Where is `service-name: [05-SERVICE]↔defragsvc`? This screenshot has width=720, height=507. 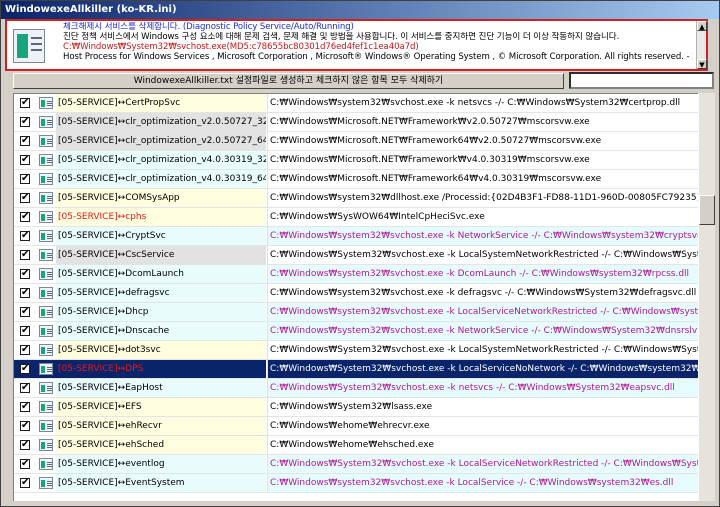 service-name: [05-SERVICE]↔defragsvc is located at coordinates (161, 293).